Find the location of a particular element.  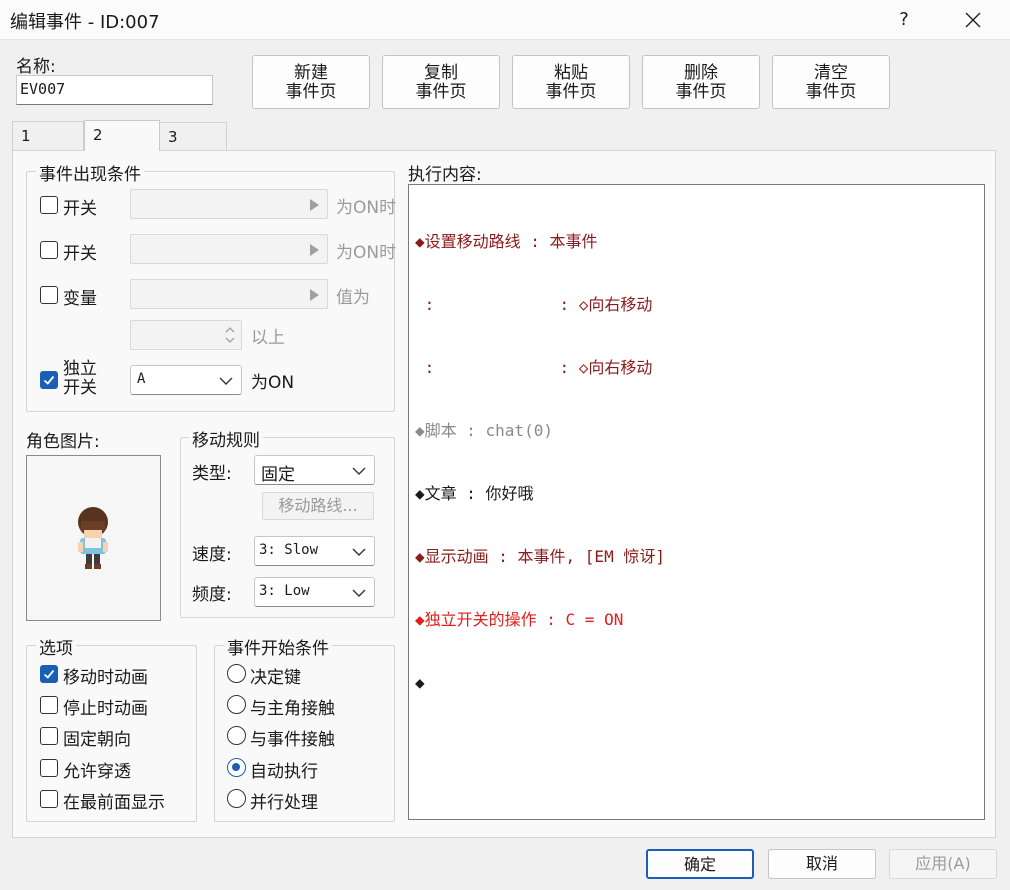

close-button is located at coordinates (973, 20).